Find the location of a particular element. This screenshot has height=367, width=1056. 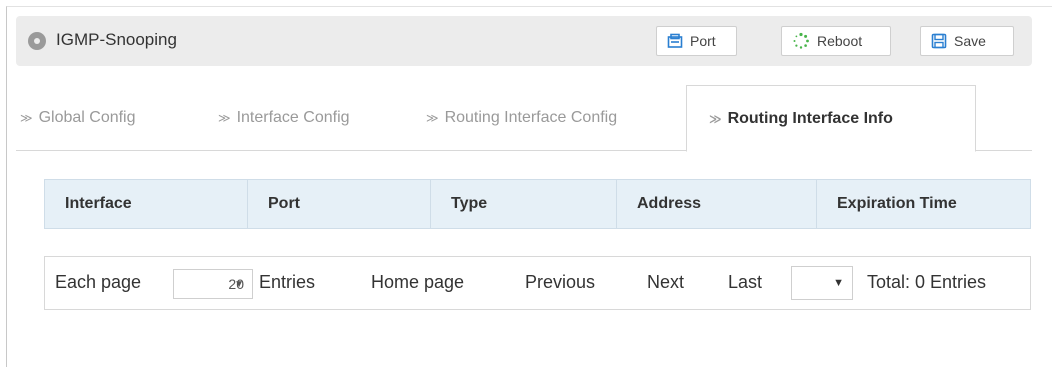

page-header: IGMP-Snooping Port Reboot Save is located at coordinates (524, 41).